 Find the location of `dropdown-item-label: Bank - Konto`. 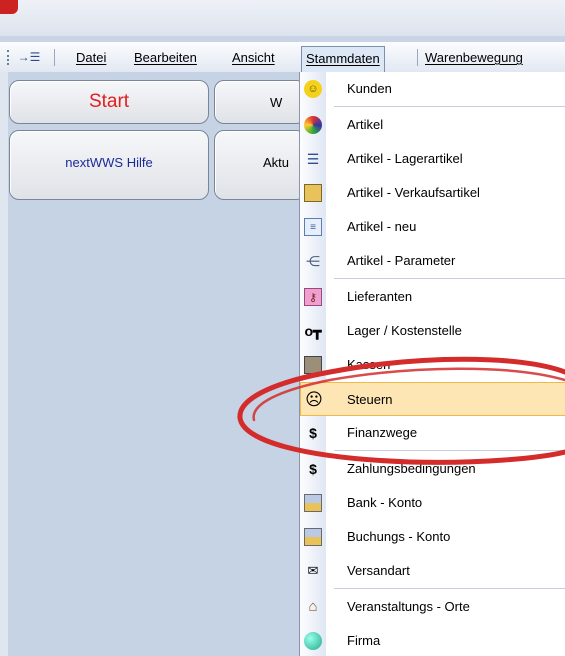

dropdown-item-label: Bank - Konto is located at coordinates (385, 502).